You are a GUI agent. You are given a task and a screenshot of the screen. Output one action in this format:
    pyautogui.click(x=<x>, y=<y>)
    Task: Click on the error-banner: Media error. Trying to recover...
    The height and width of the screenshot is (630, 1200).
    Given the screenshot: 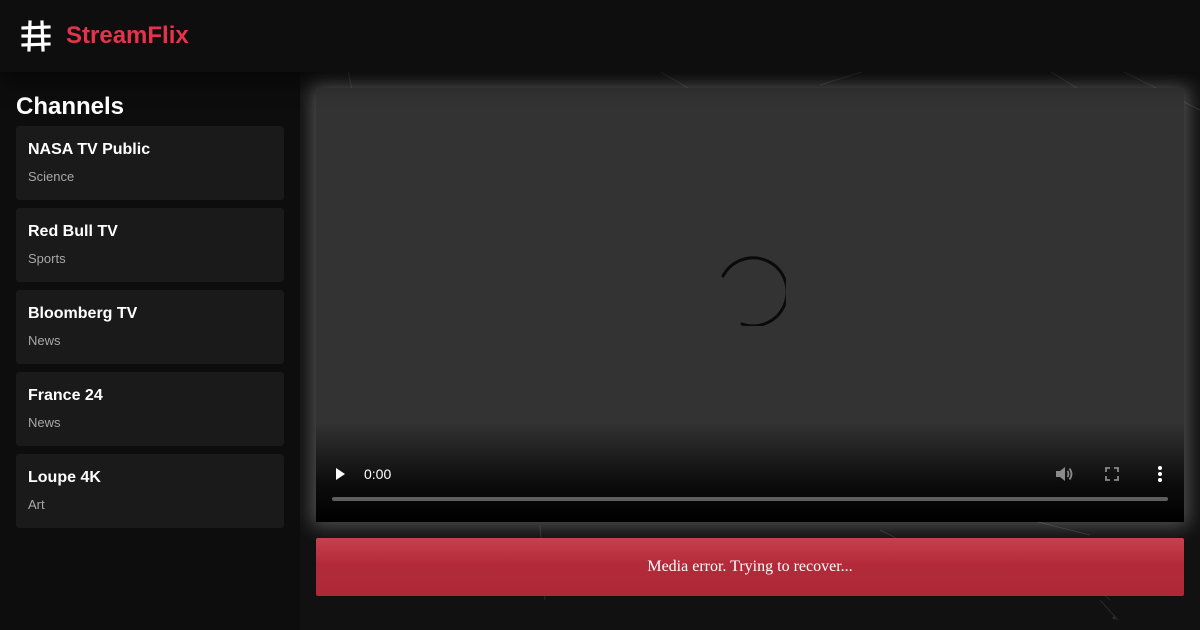 What is the action you would take?
    pyautogui.click(x=750, y=567)
    